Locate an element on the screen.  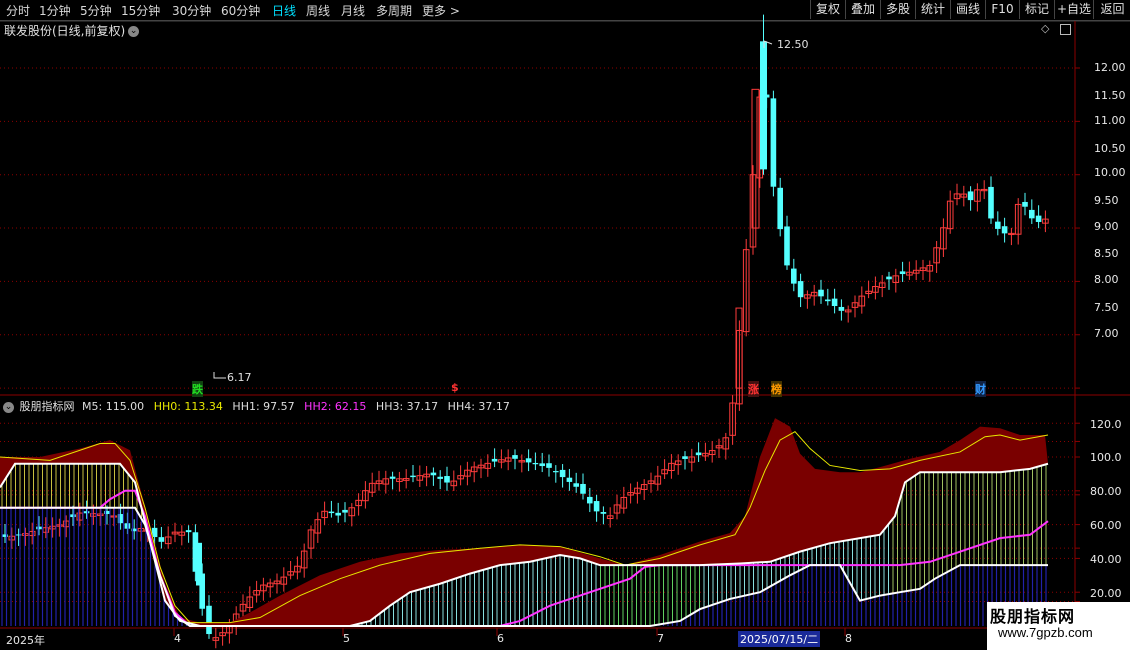
signal-finance: 财 is located at coordinates (980, 389).